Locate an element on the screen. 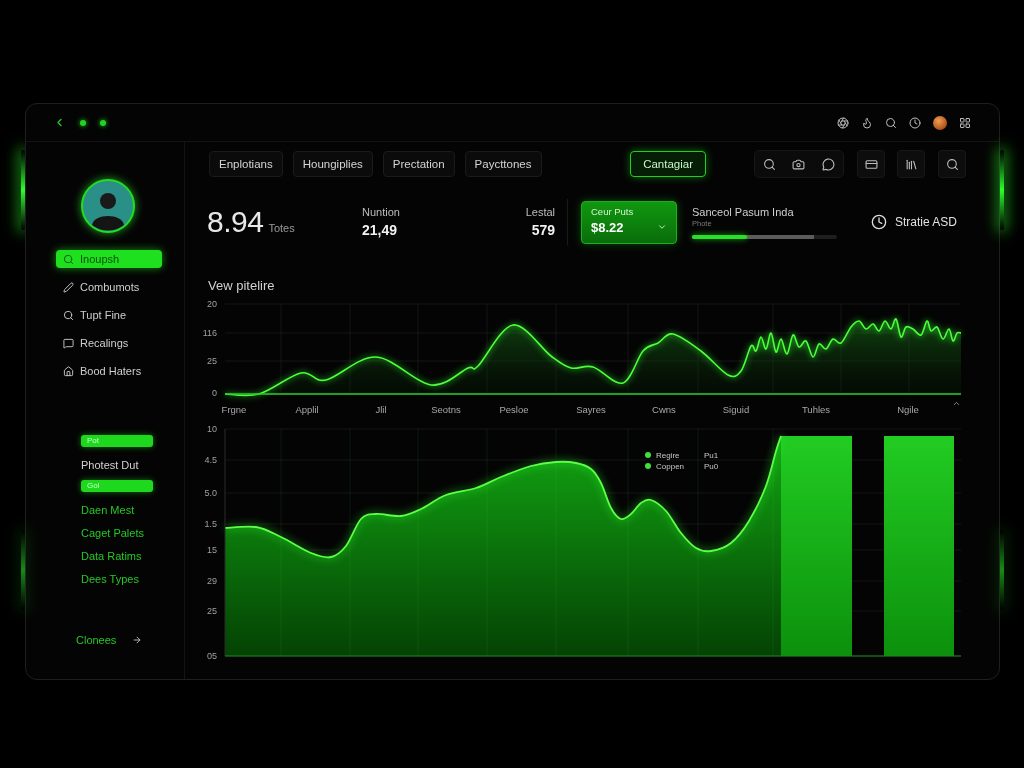 Image resolution: width=1024 pixels, height=768 pixels. x-axis-label: Seotns is located at coordinates (446, 409).